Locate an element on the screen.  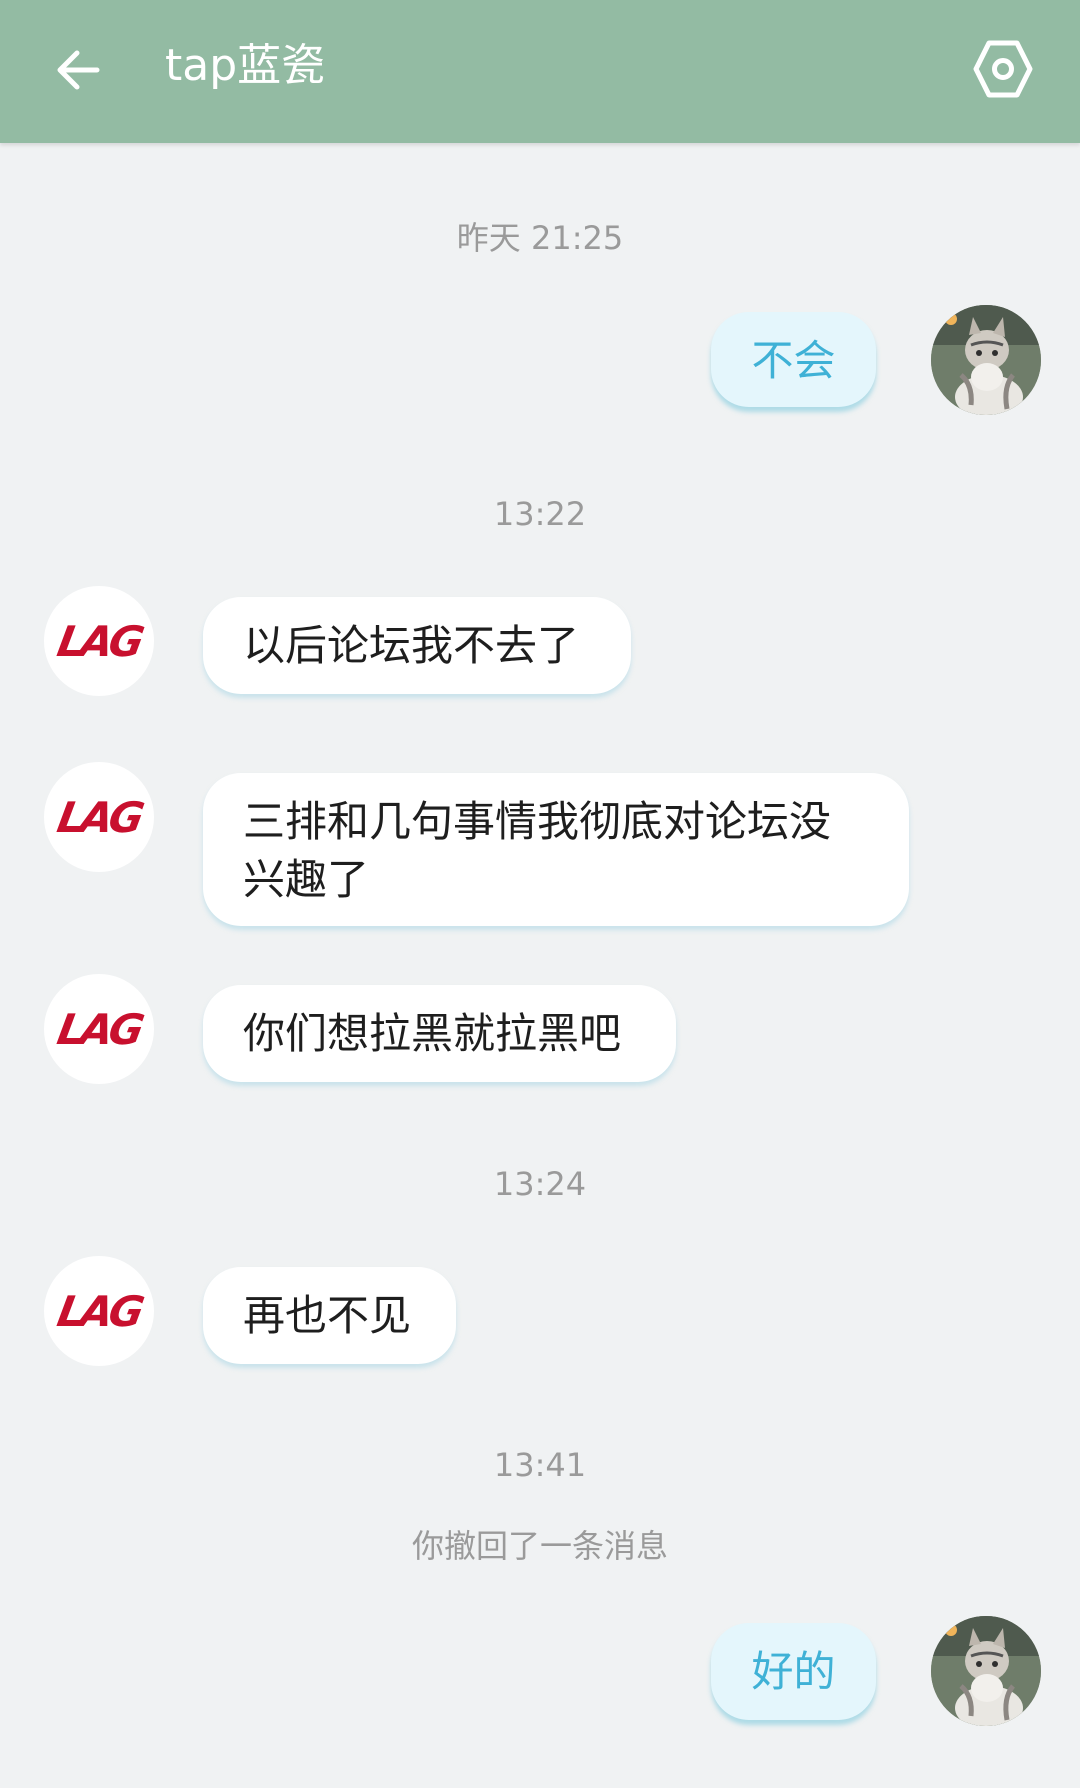
incoming-message-bubble: 以后论坛我不去了 is located at coordinates (417, 645).